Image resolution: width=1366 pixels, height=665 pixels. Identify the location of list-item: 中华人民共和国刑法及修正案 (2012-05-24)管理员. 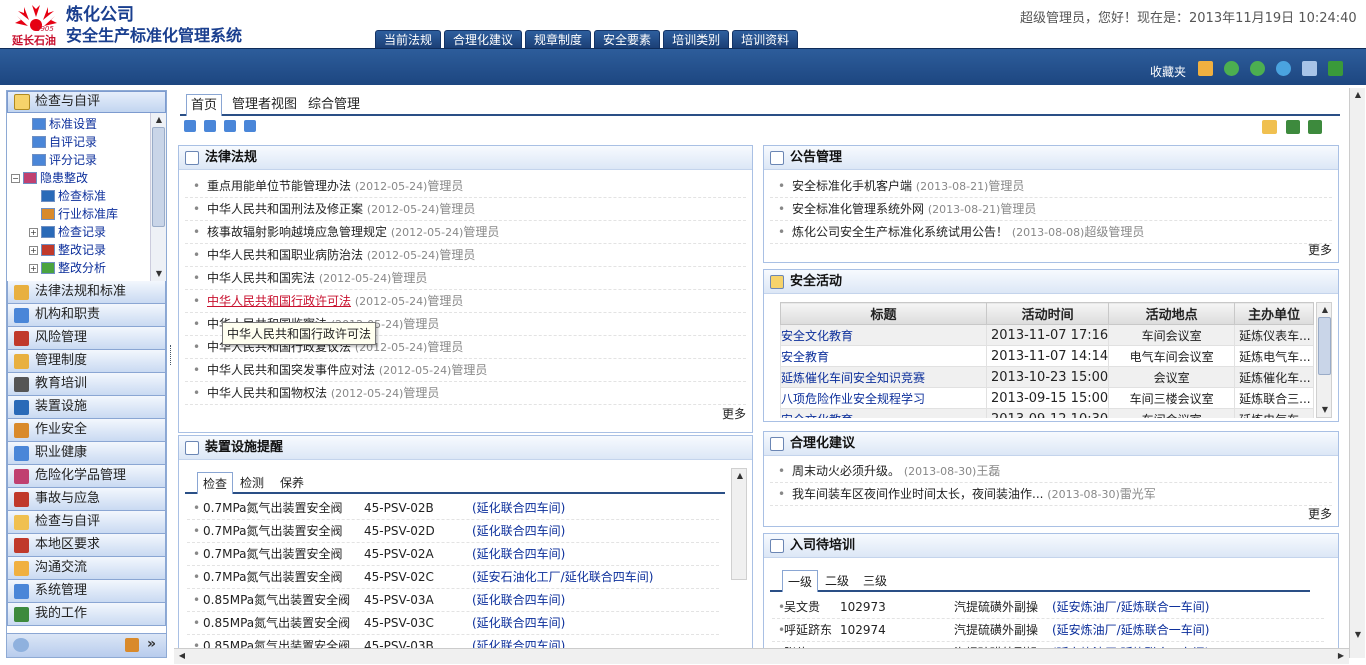
(465, 209).